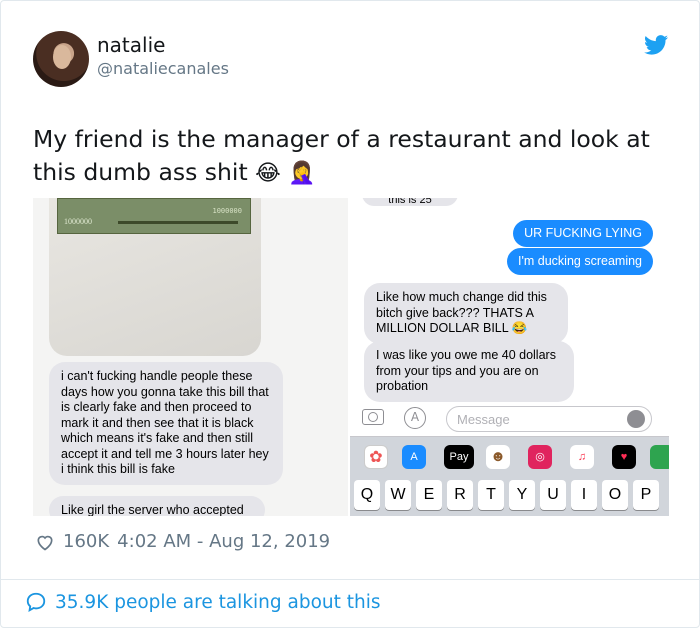 Image resolution: width=700 pixels, height=628 pixels. I want to click on author-name: natalie, so click(131, 45).